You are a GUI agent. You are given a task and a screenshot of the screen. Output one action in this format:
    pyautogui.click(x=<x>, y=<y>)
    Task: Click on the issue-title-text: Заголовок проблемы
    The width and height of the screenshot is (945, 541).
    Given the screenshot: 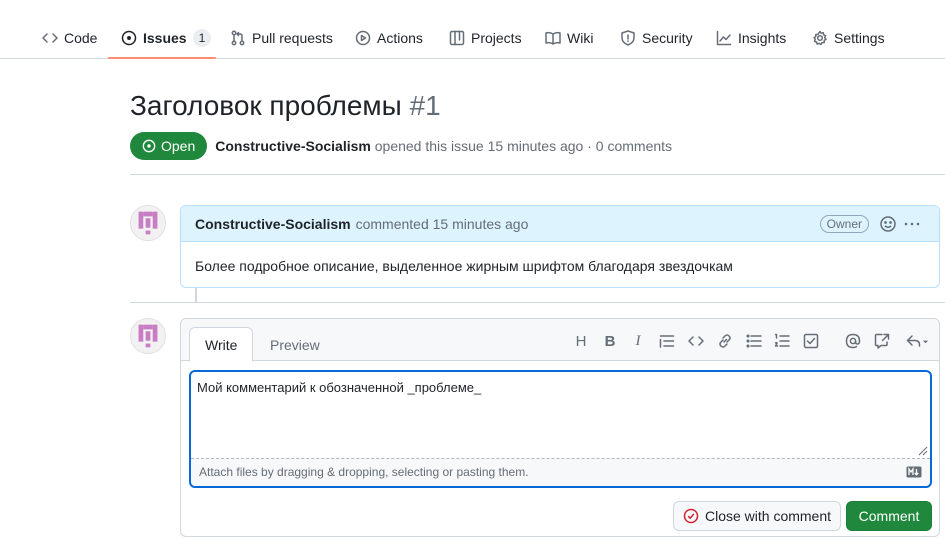 What is the action you would take?
    pyautogui.click(x=266, y=105)
    